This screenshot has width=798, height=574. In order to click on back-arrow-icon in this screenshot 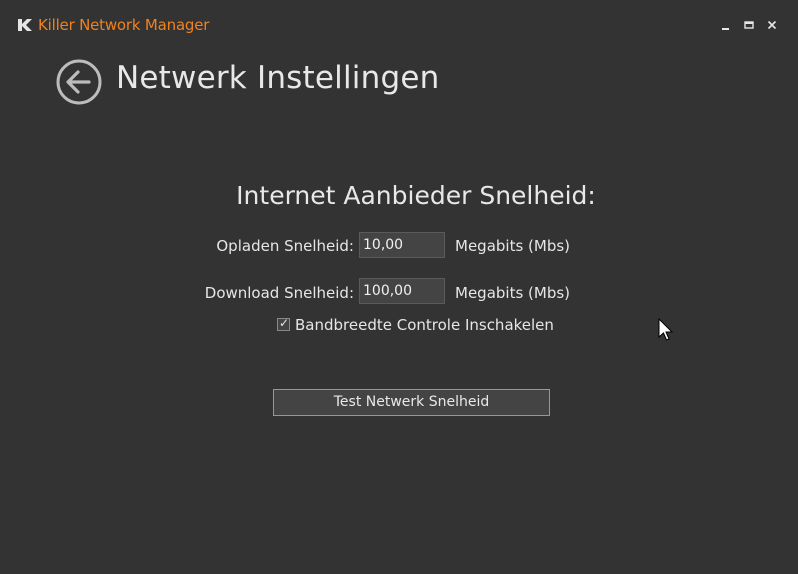, I will do `click(79, 82)`.